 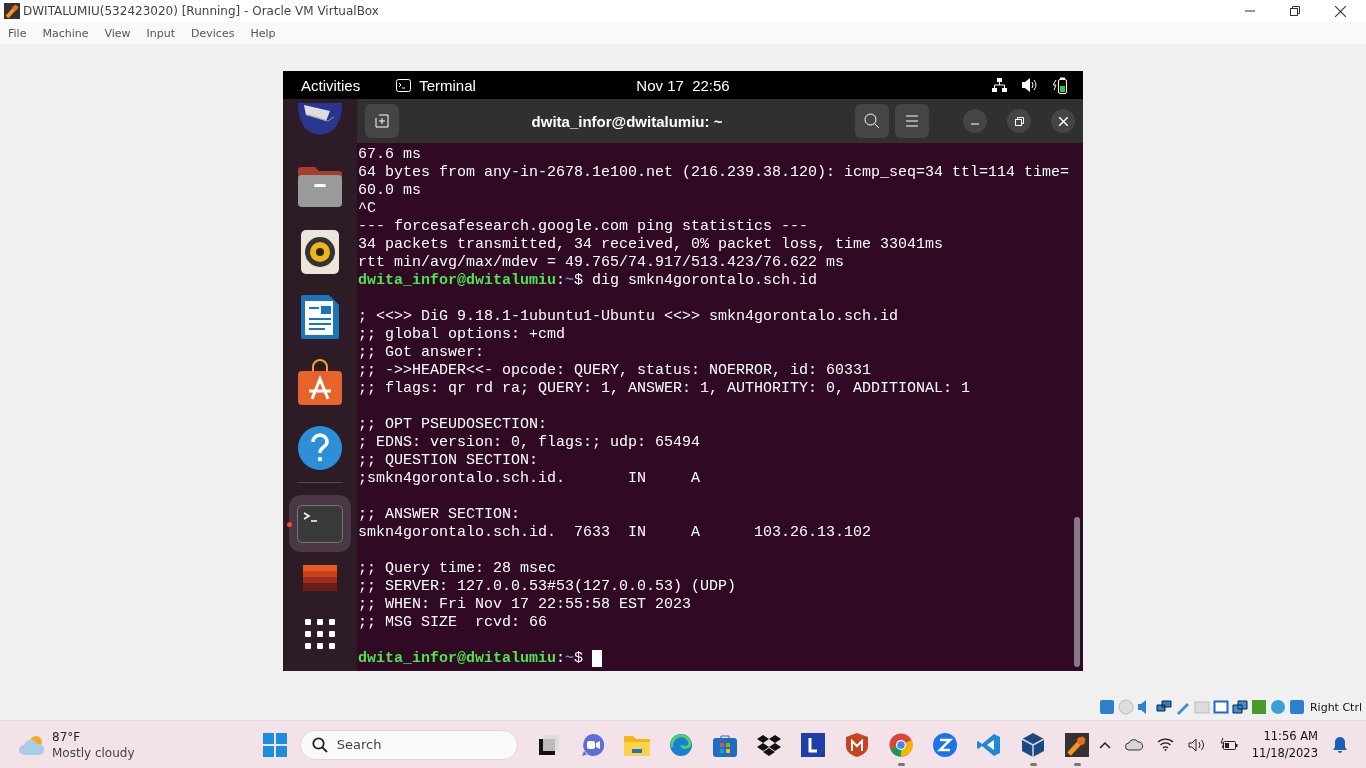 What do you see at coordinates (975, 121) in the screenshot?
I see `minimize-button` at bounding box center [975, 121].